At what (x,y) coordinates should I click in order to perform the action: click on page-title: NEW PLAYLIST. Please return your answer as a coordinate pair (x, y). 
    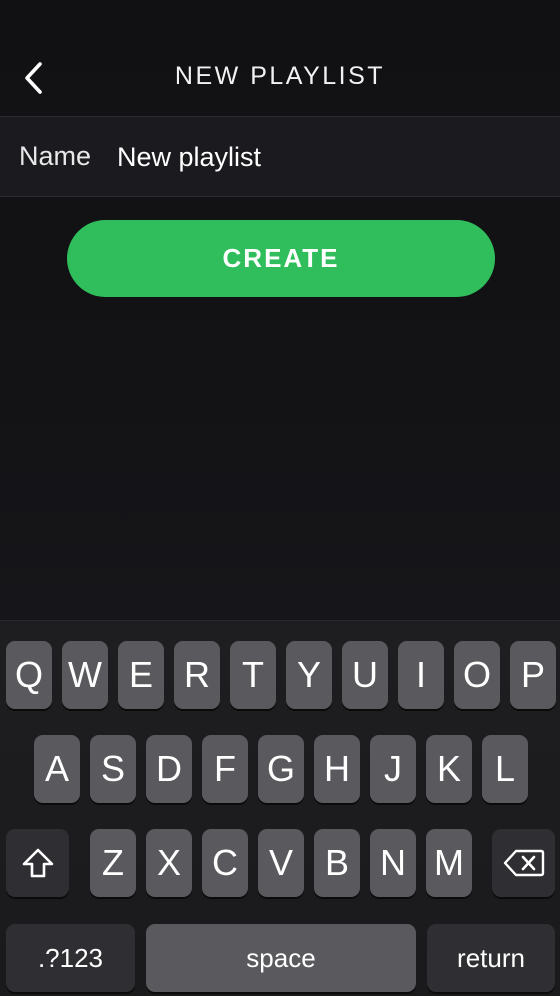
    Looking at the image, I should click on (280, 76).